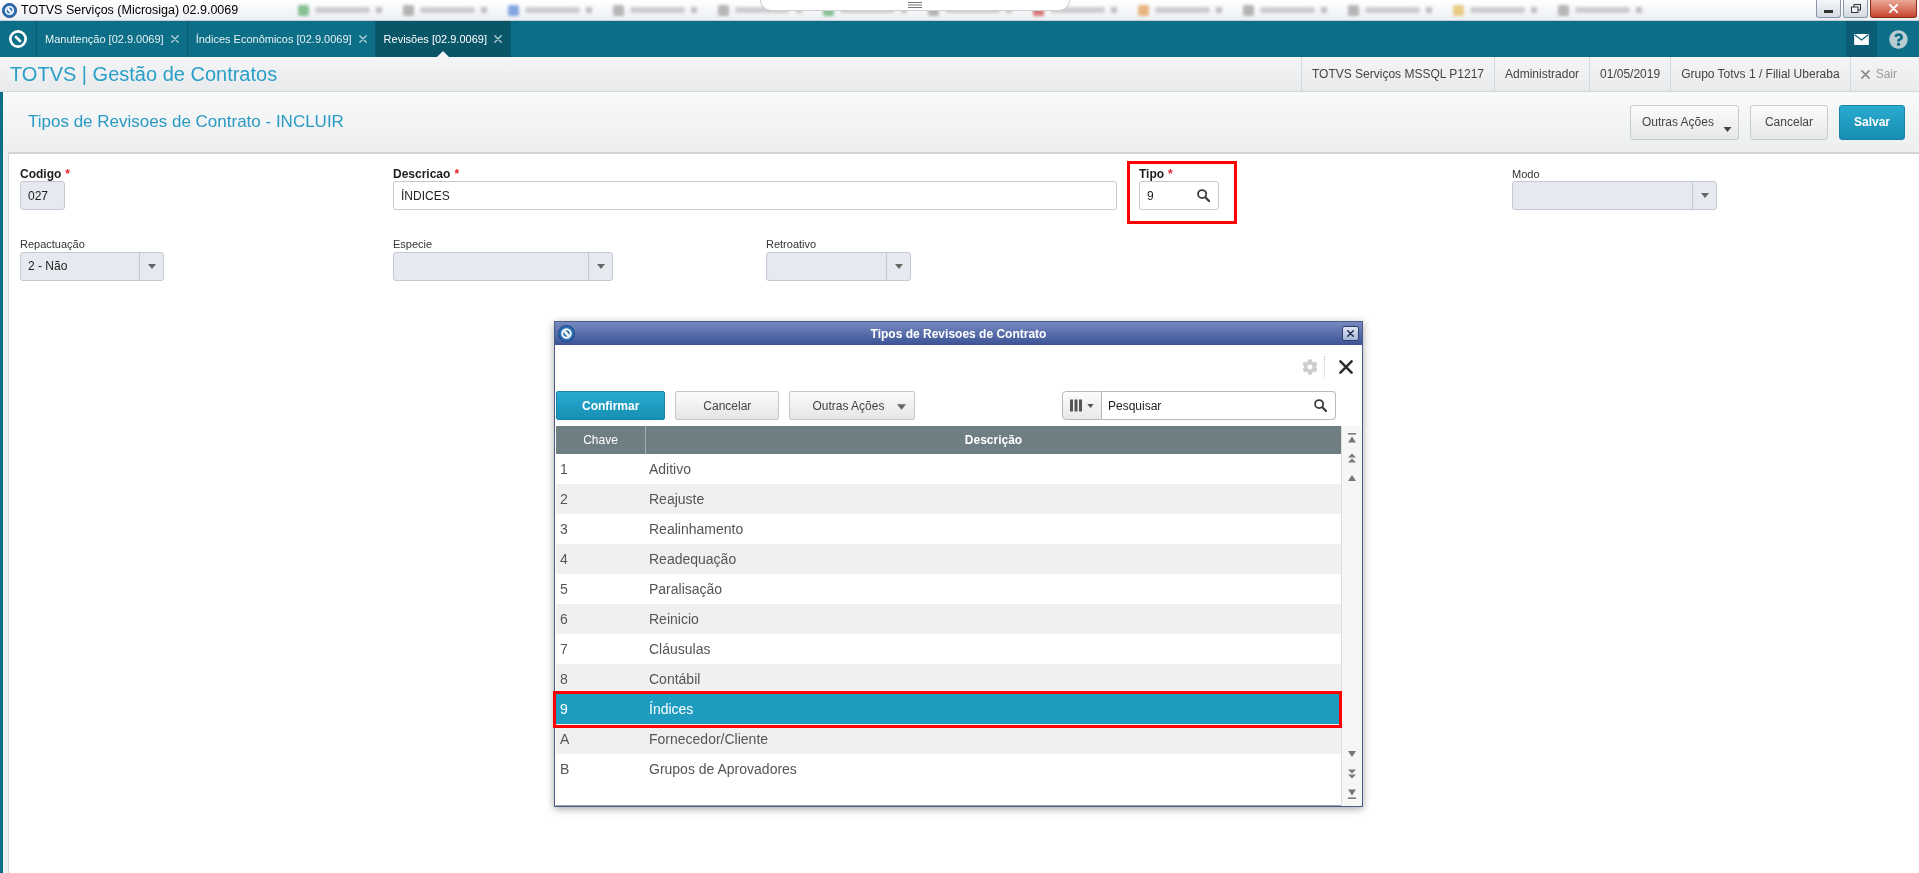  What do you see at coordinates (670, 469) in the screenshot?
I see `table-cell-text: Aditivo` at bounding box center [670, 469].